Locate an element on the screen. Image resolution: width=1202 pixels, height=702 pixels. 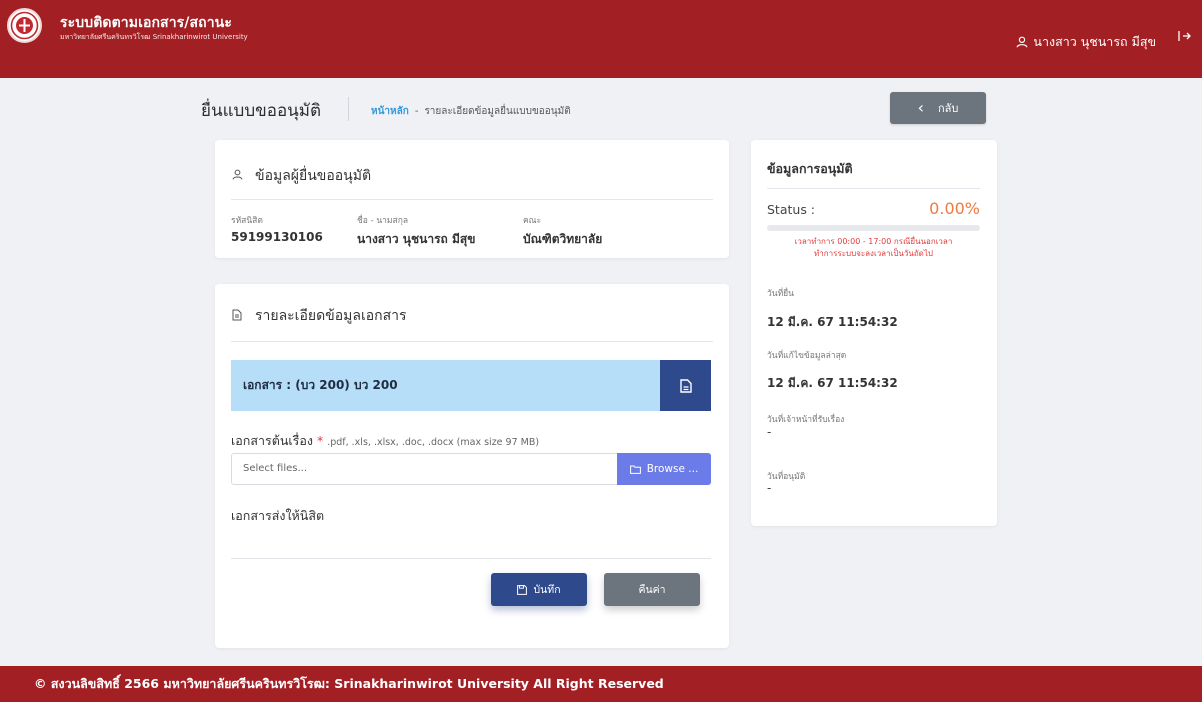
sent-documents-label: เอกสารส่งให้นิสิต is located at coordinates (278, 515).